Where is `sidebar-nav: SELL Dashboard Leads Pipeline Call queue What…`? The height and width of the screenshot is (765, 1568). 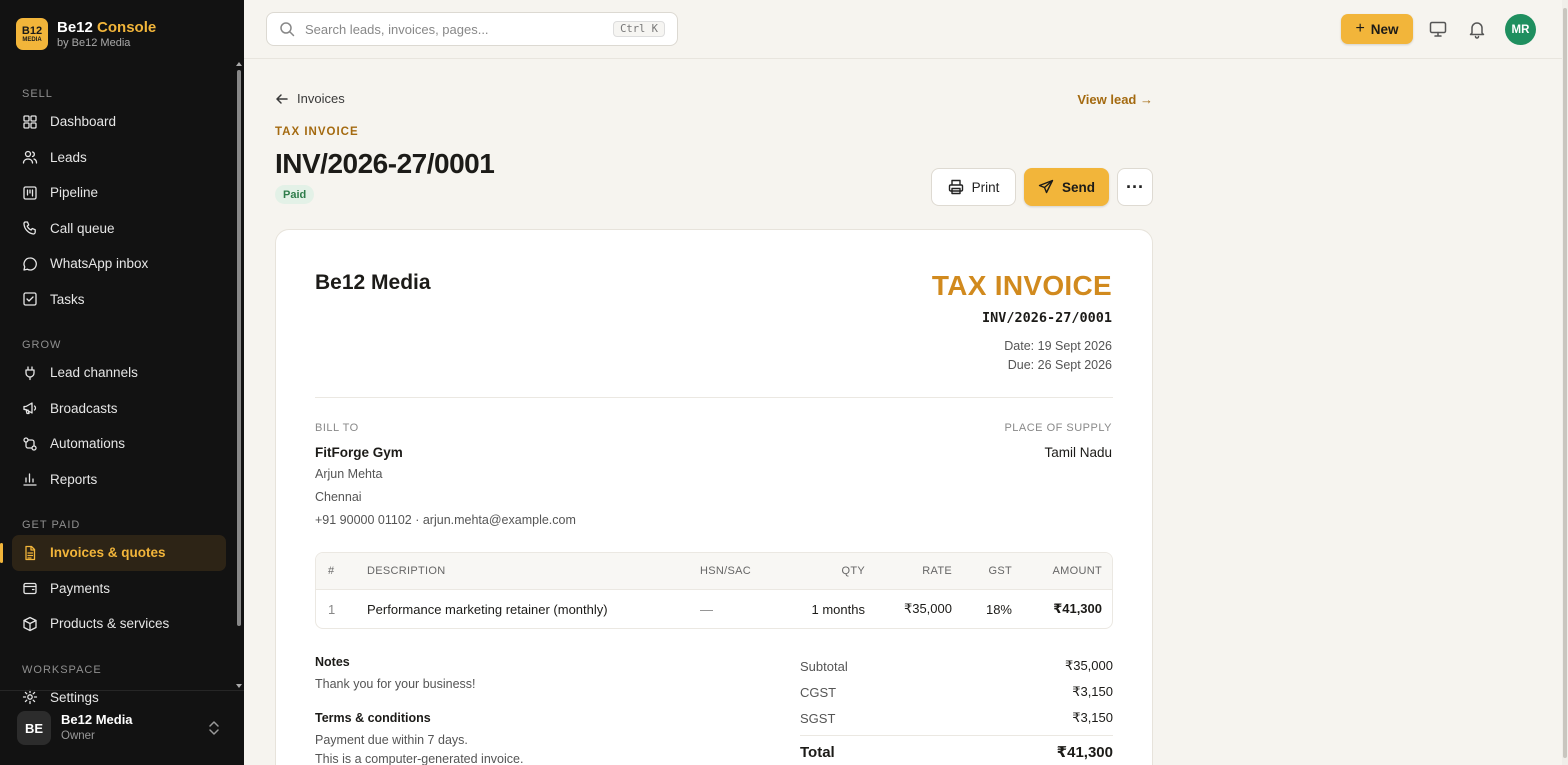
sidebar-nav: SELL Dashboard Leads Pipeline Call queue What… is located at coordinates (113, 392).